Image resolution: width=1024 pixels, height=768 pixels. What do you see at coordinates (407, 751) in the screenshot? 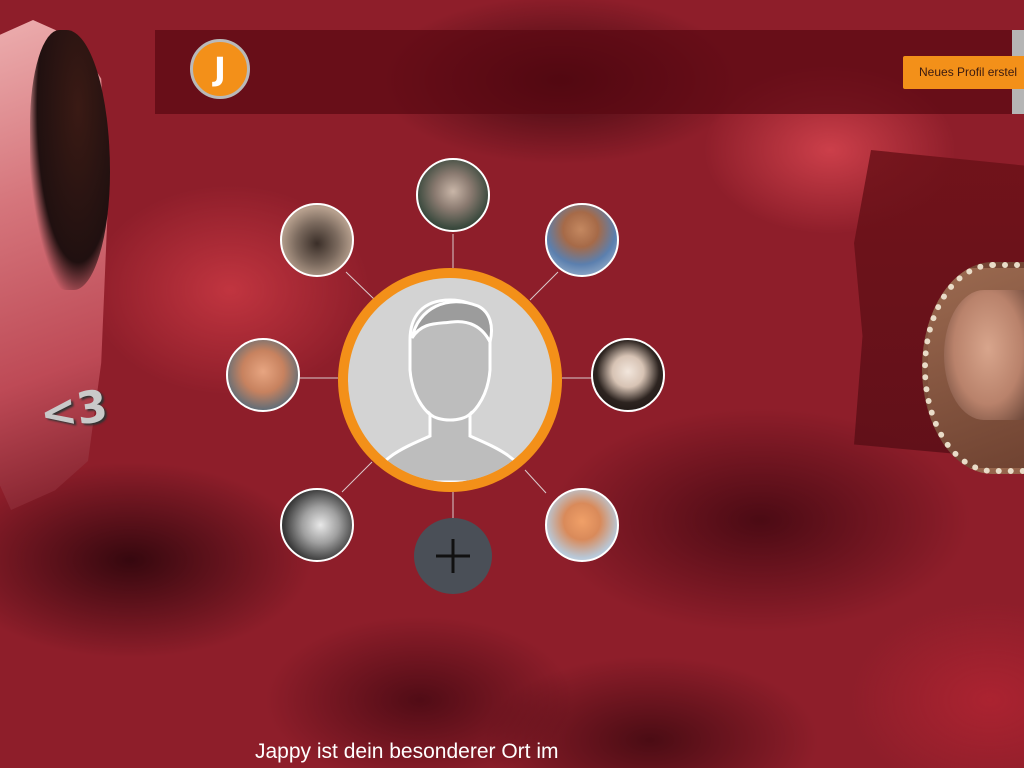
I see `tagline: Jappy ist dein besonderer Ort im` at bounding box center [407, 751].